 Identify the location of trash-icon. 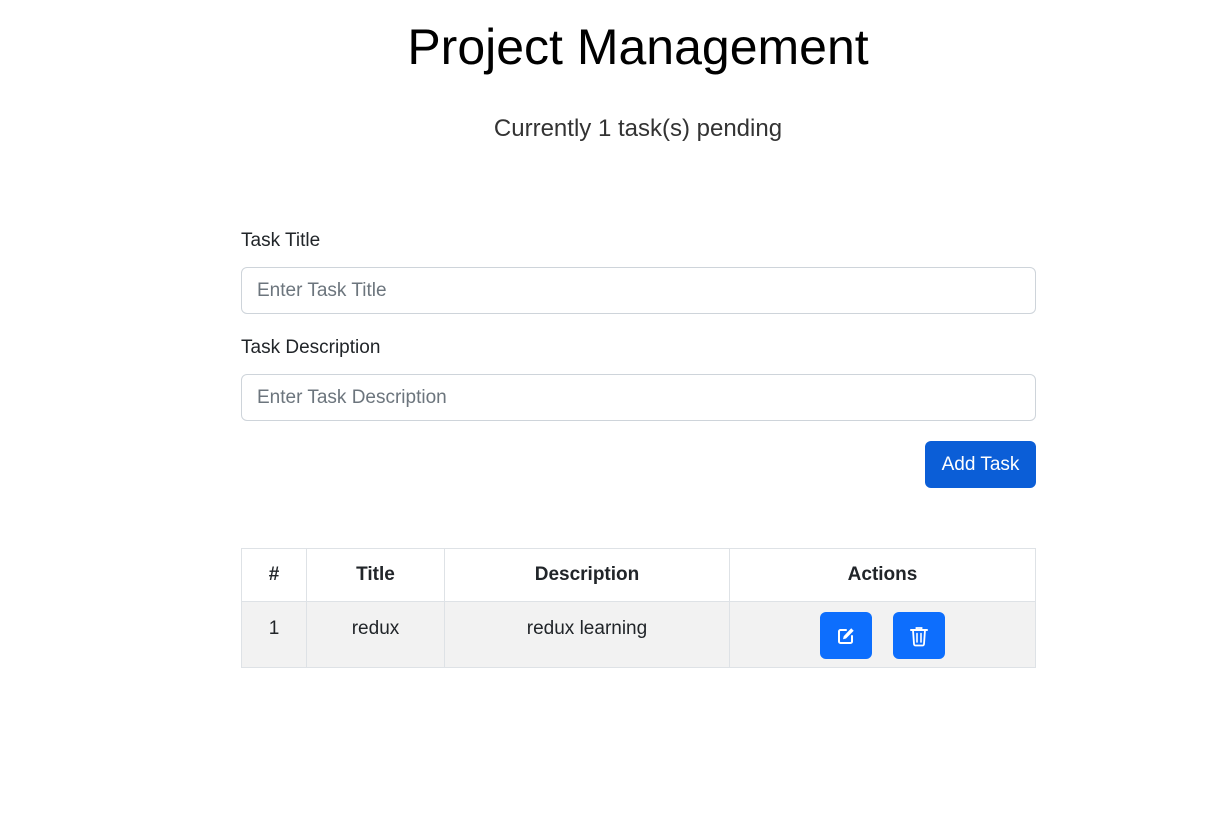
(919, 636).